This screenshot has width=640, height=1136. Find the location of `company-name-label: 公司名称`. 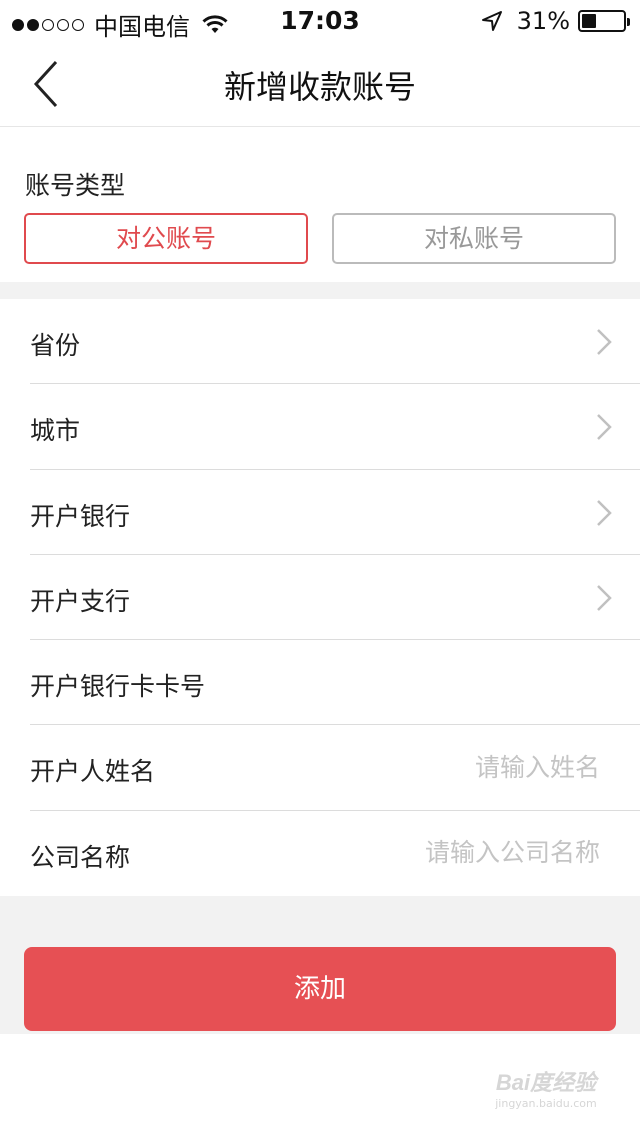

company-name-label: 公司名称 is located at coordinates (80, 857).